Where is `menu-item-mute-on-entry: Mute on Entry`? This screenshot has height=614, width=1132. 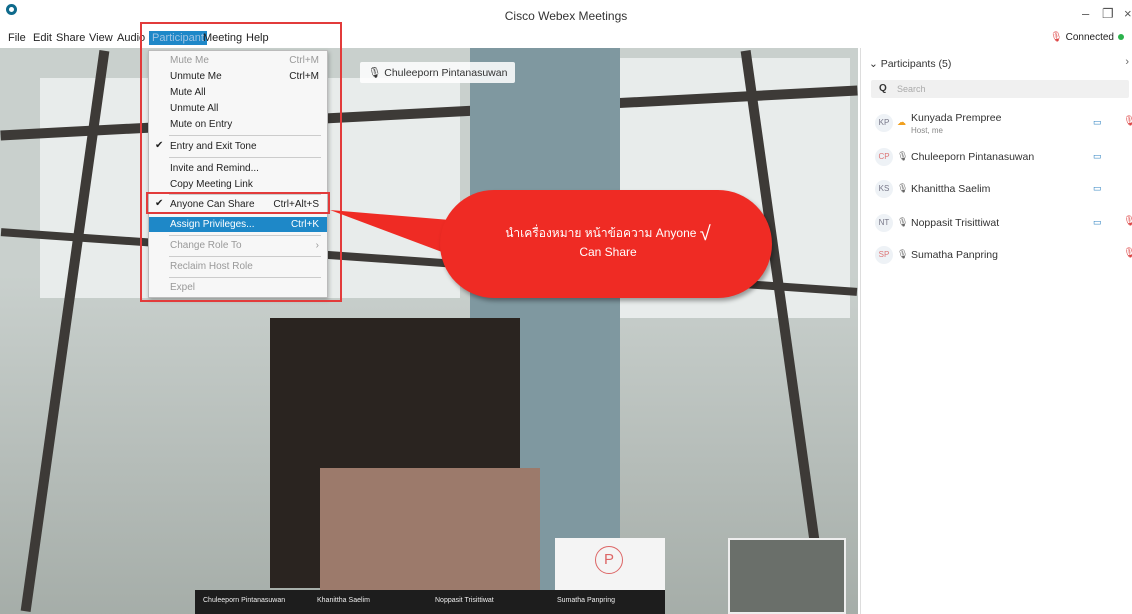 menu-item-mute-on-entry: Mute on Entry is located at coordinates (238, 124).